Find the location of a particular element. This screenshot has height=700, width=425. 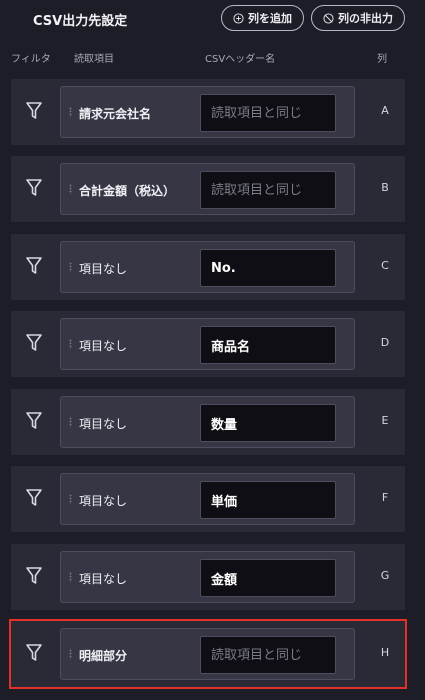

mapping-row: 合計金額（税込） B is located at coordinates (208, 189).